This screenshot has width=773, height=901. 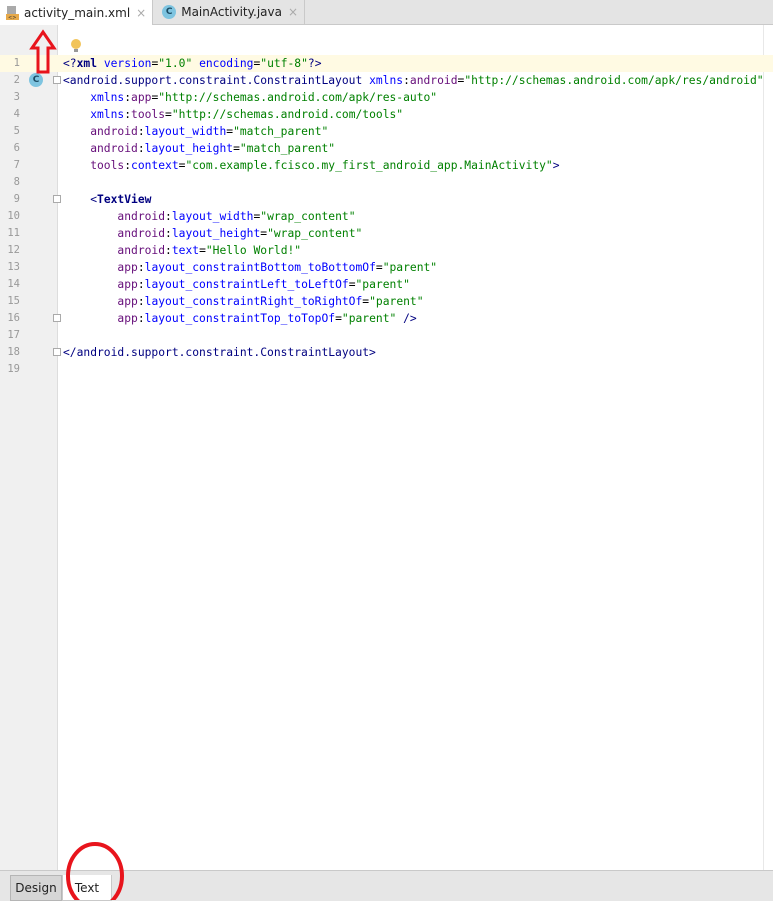 I want to click on code-line: 19, so click(x=386, y=369).